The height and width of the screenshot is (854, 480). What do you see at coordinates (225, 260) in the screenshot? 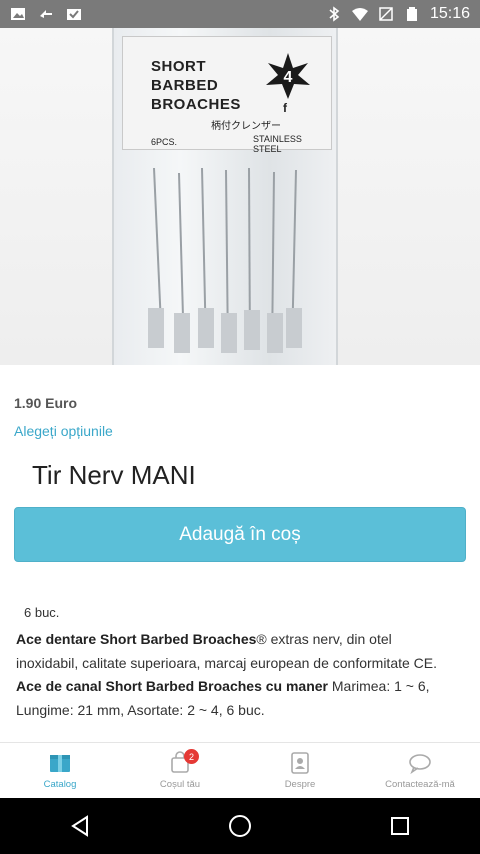
I see `needles-illustration` at bounding box center [225, 260].